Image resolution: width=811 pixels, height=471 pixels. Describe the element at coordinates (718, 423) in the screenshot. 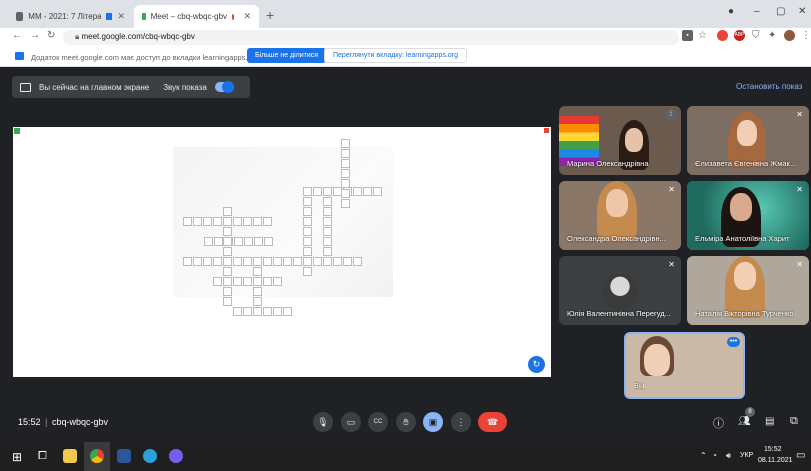

I see `info-icon: ⓘ` at that location.